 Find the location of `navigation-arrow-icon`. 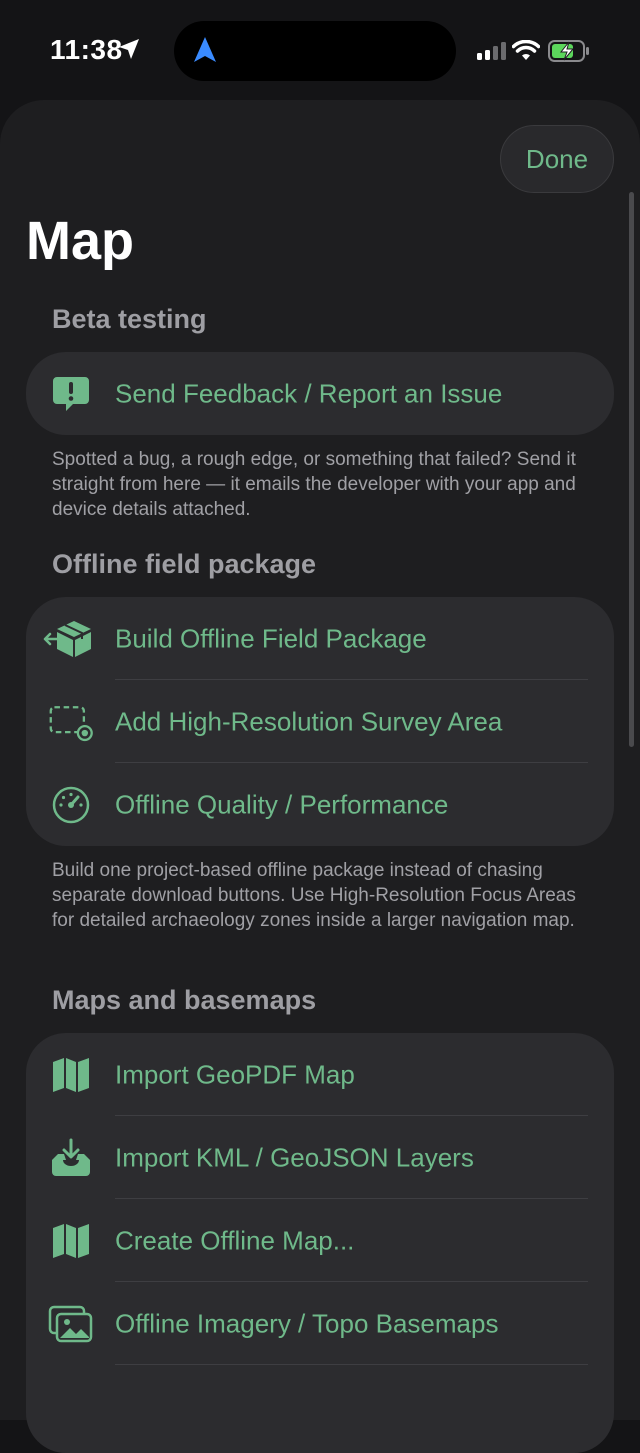

navigation-arrow-icon is located at coordinates (205, 49).